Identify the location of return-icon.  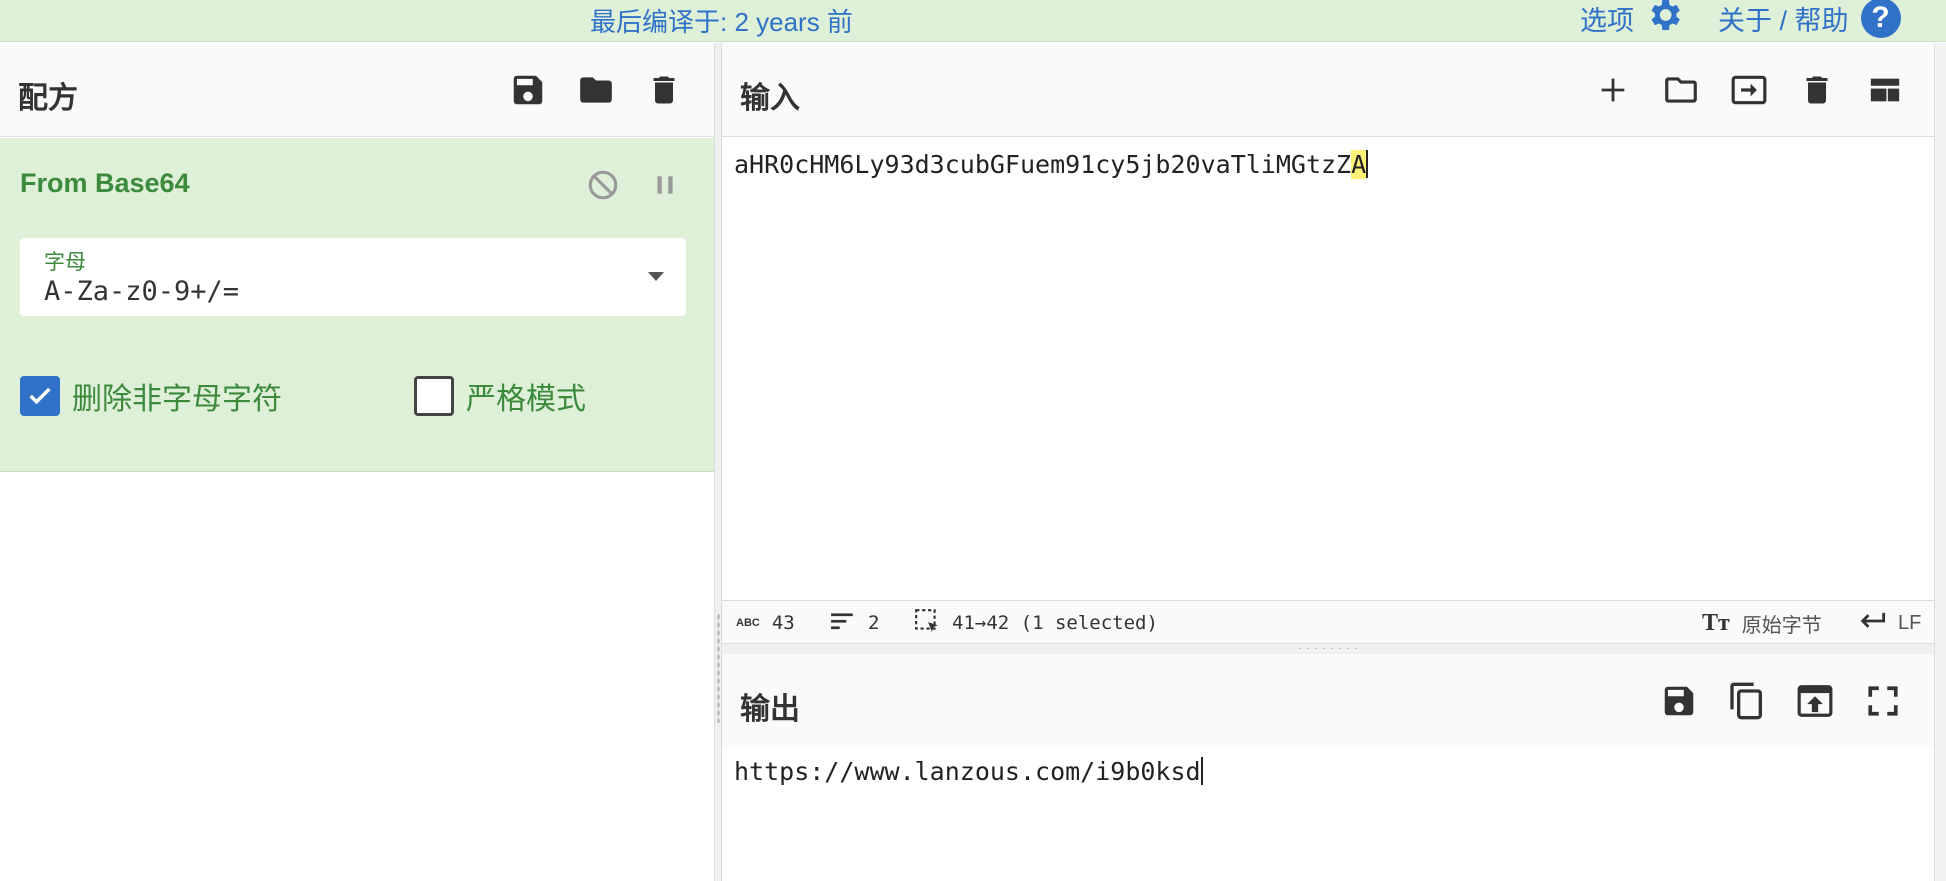
(1872, 623).